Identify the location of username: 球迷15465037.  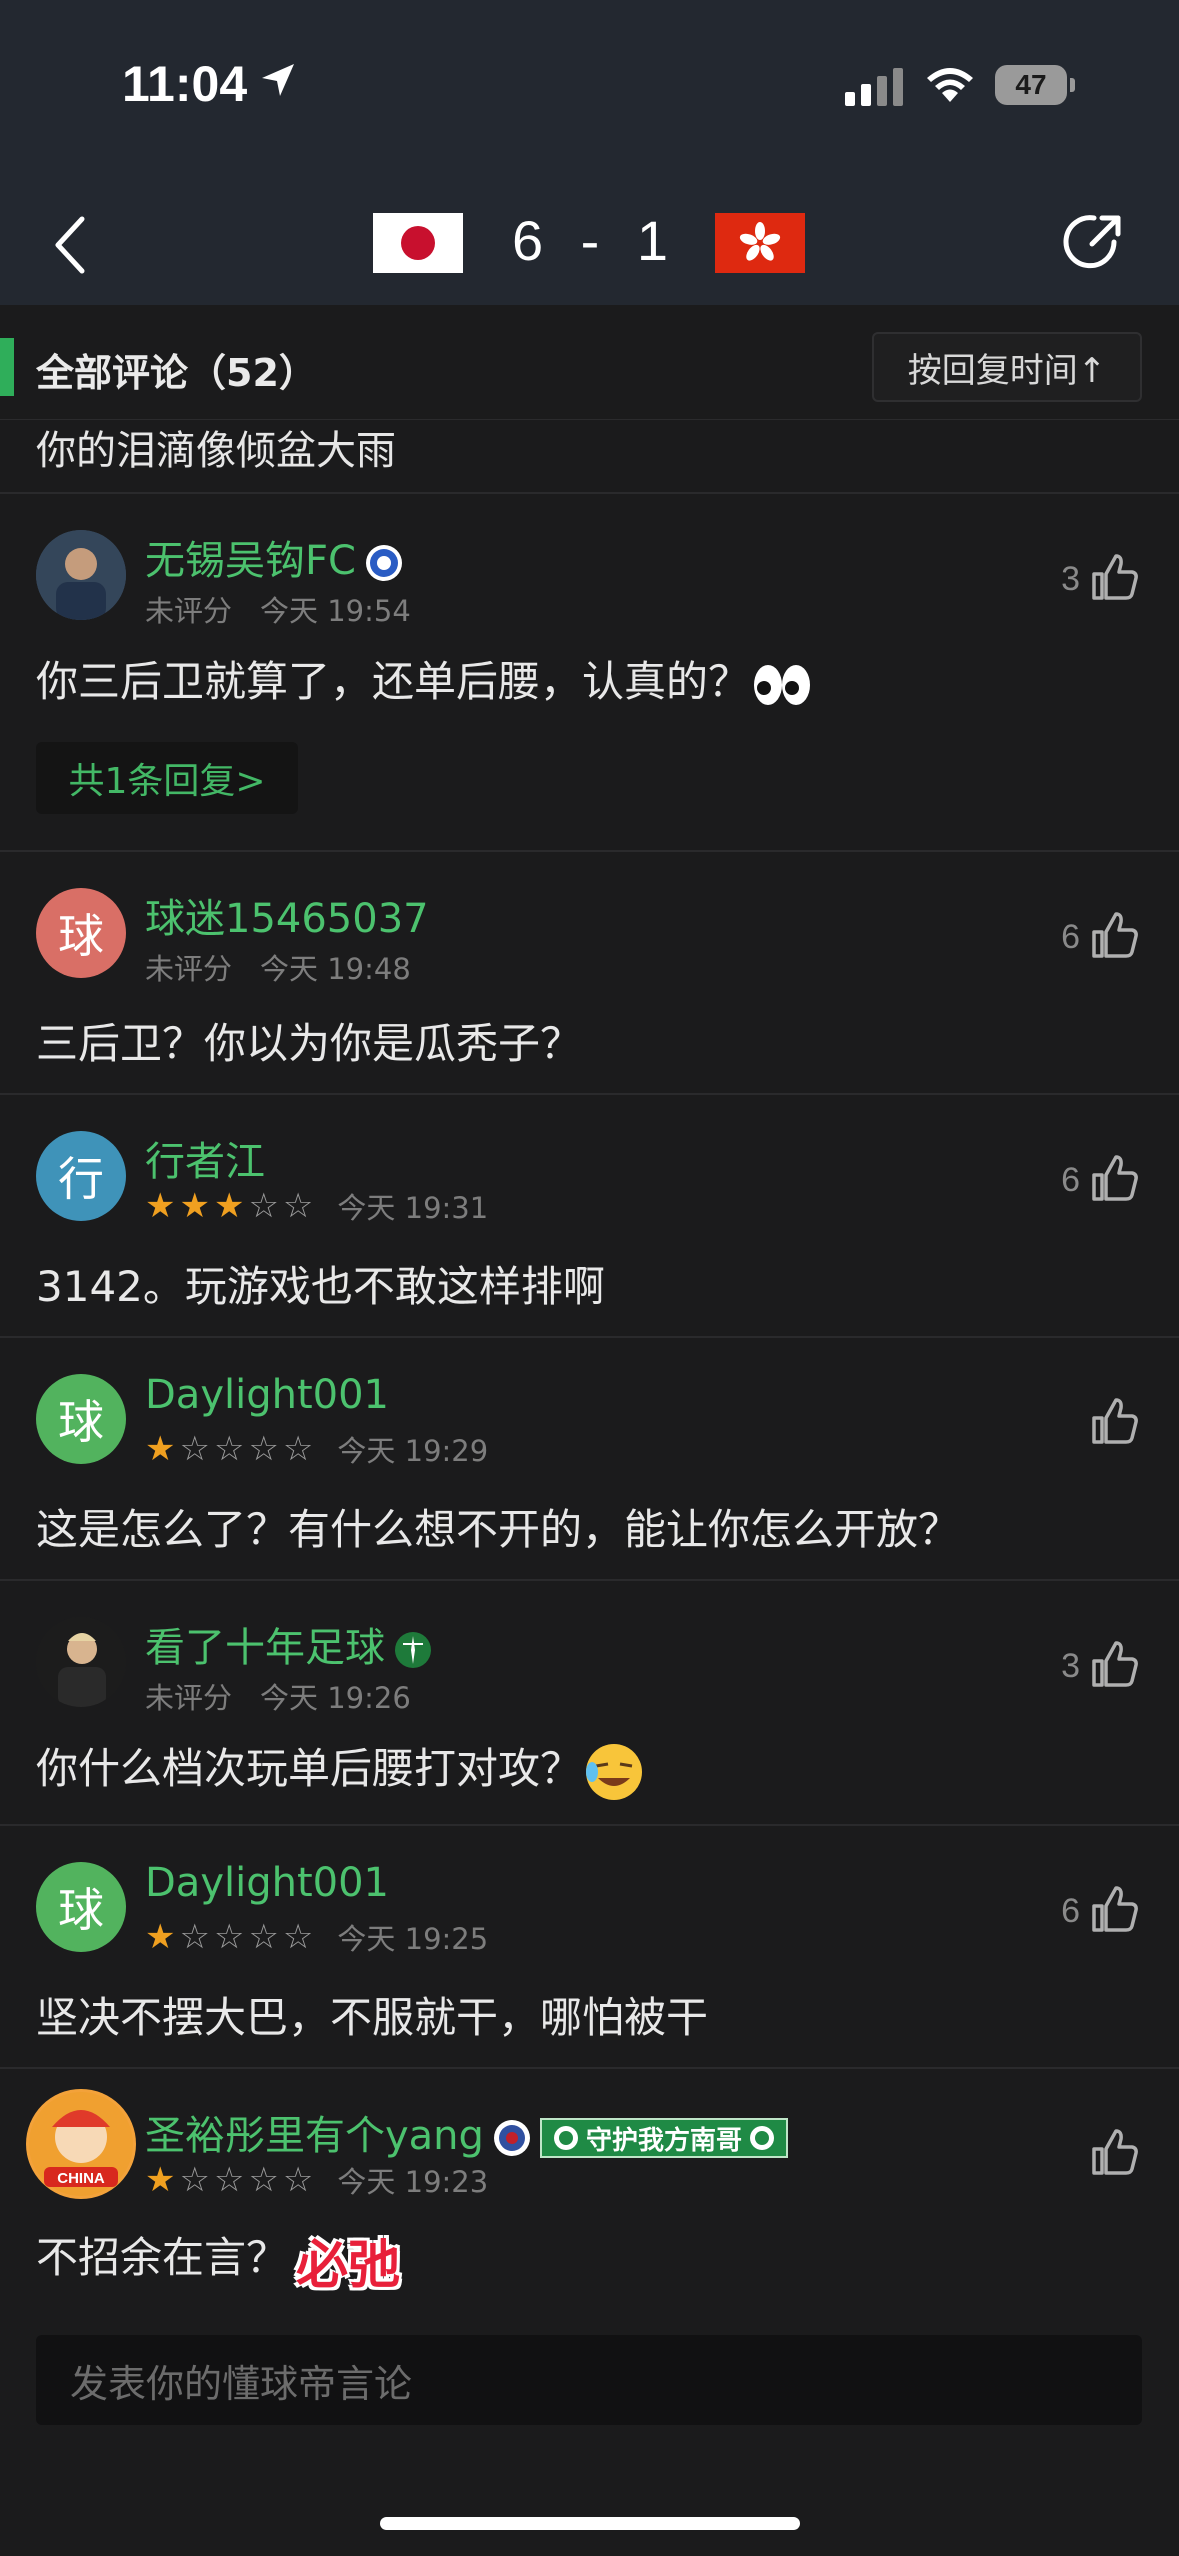
(287, 915).